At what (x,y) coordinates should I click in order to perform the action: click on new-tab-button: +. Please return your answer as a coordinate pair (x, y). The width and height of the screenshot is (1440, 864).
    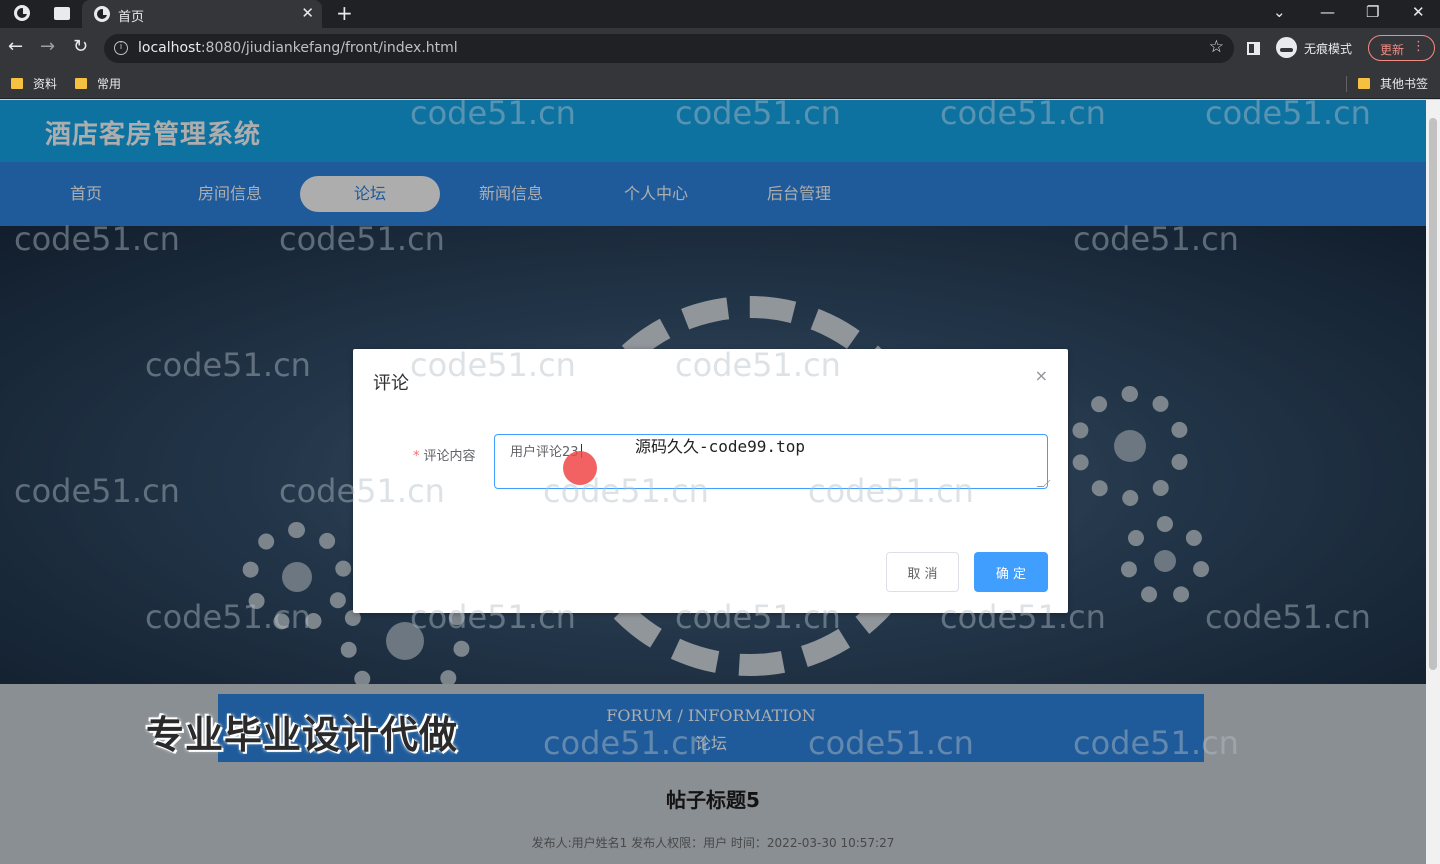
    Looking at the image, I should click on (344, 13).